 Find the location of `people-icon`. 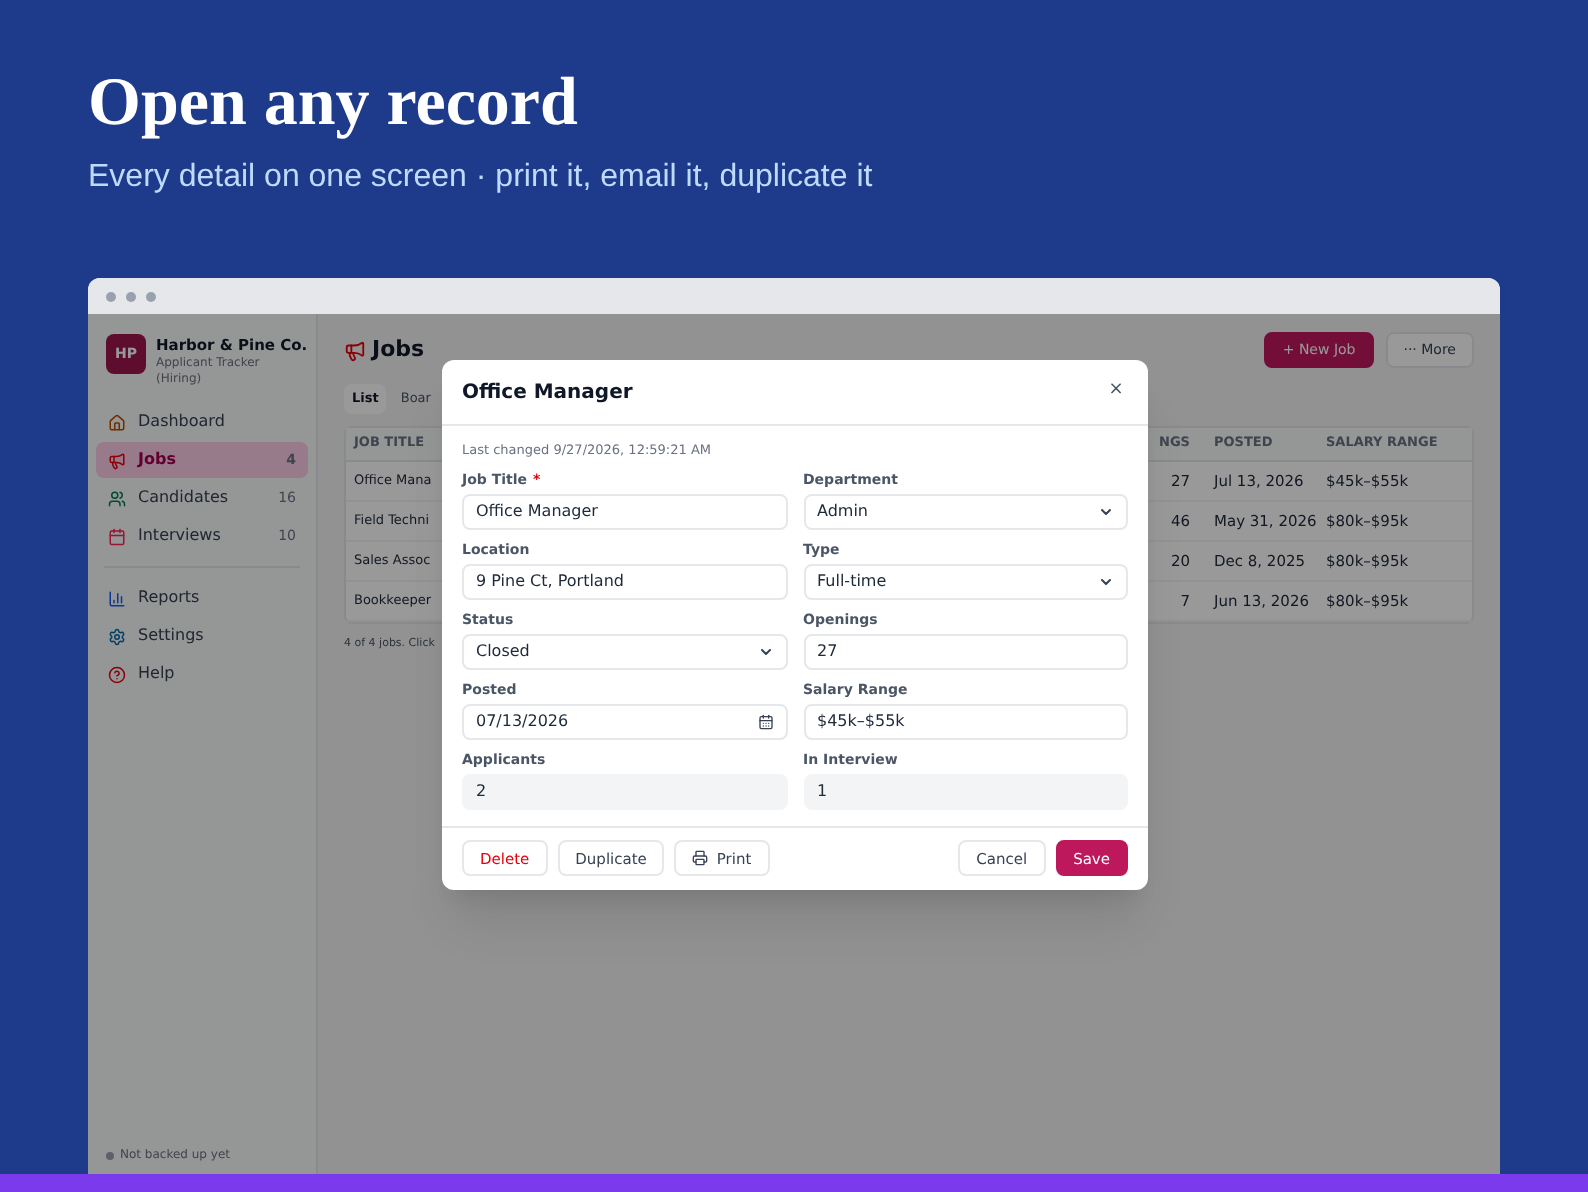

people-icon is located at coordinates (117, 498).